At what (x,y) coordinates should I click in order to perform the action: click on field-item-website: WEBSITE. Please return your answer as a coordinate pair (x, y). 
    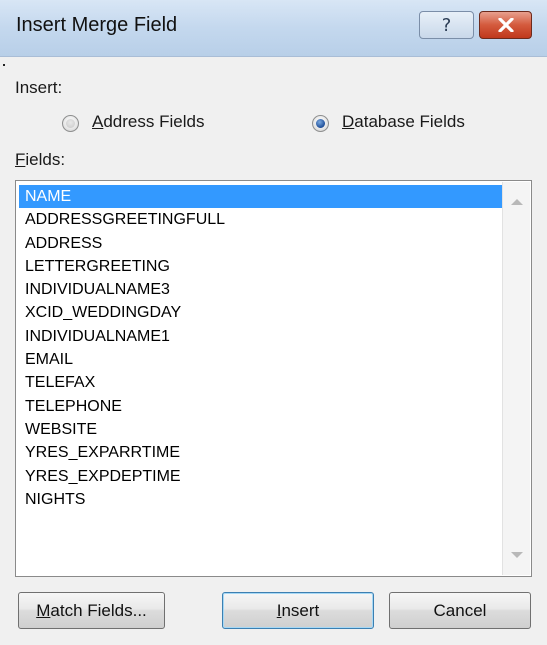
    Looking at the image, I should click on (260, 429).